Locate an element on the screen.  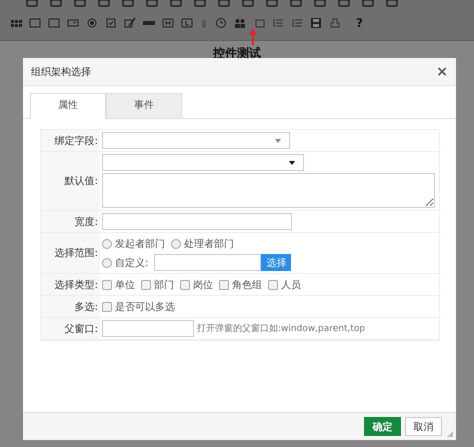
checkbox-label: 岗位 is located at coordinates (203, 285).